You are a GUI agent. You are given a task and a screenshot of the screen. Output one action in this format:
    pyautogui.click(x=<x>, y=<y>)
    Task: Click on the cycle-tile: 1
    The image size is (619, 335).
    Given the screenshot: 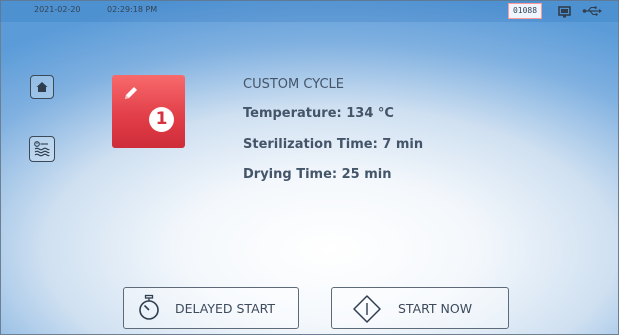 What is the action you would take?
    pyautogui.click(x=148, y=111)
    